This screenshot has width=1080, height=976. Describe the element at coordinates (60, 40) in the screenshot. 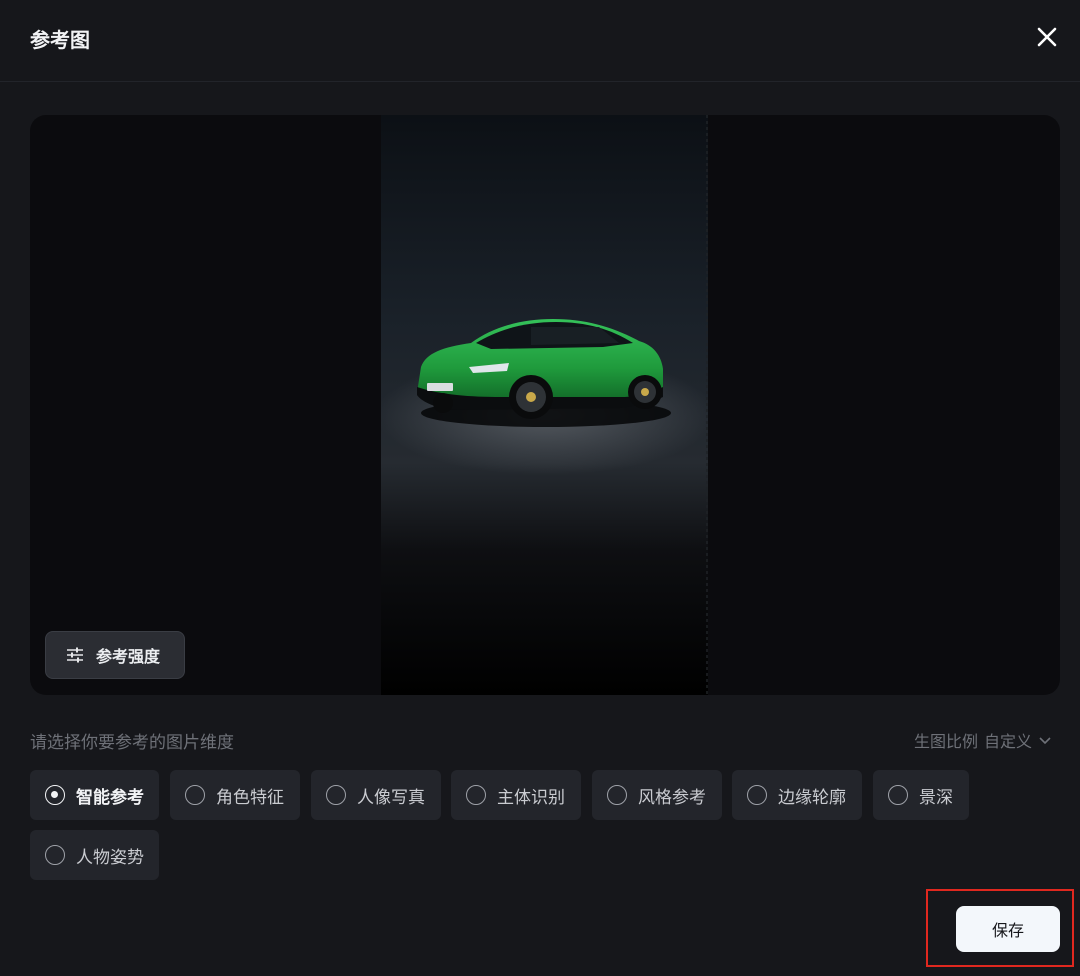

I see `dialog-title: 参考图` at that location.